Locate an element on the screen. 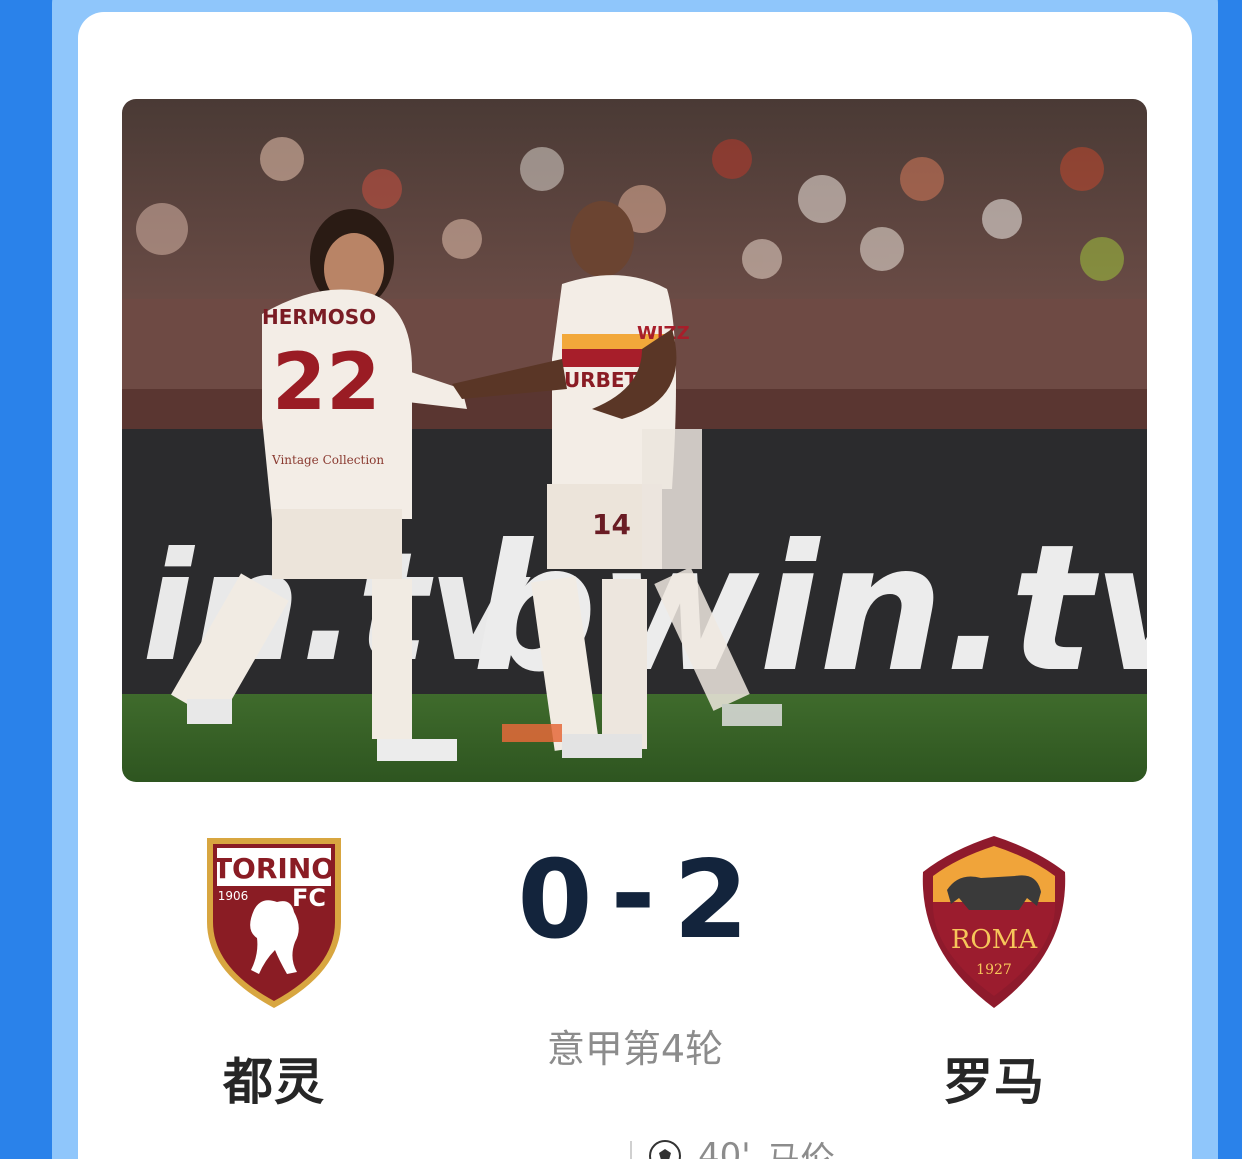 This screenshot has height=1159, width=1242. home-team: TORINO 1906 FC 都灵 is located at coordinates (274, 973).